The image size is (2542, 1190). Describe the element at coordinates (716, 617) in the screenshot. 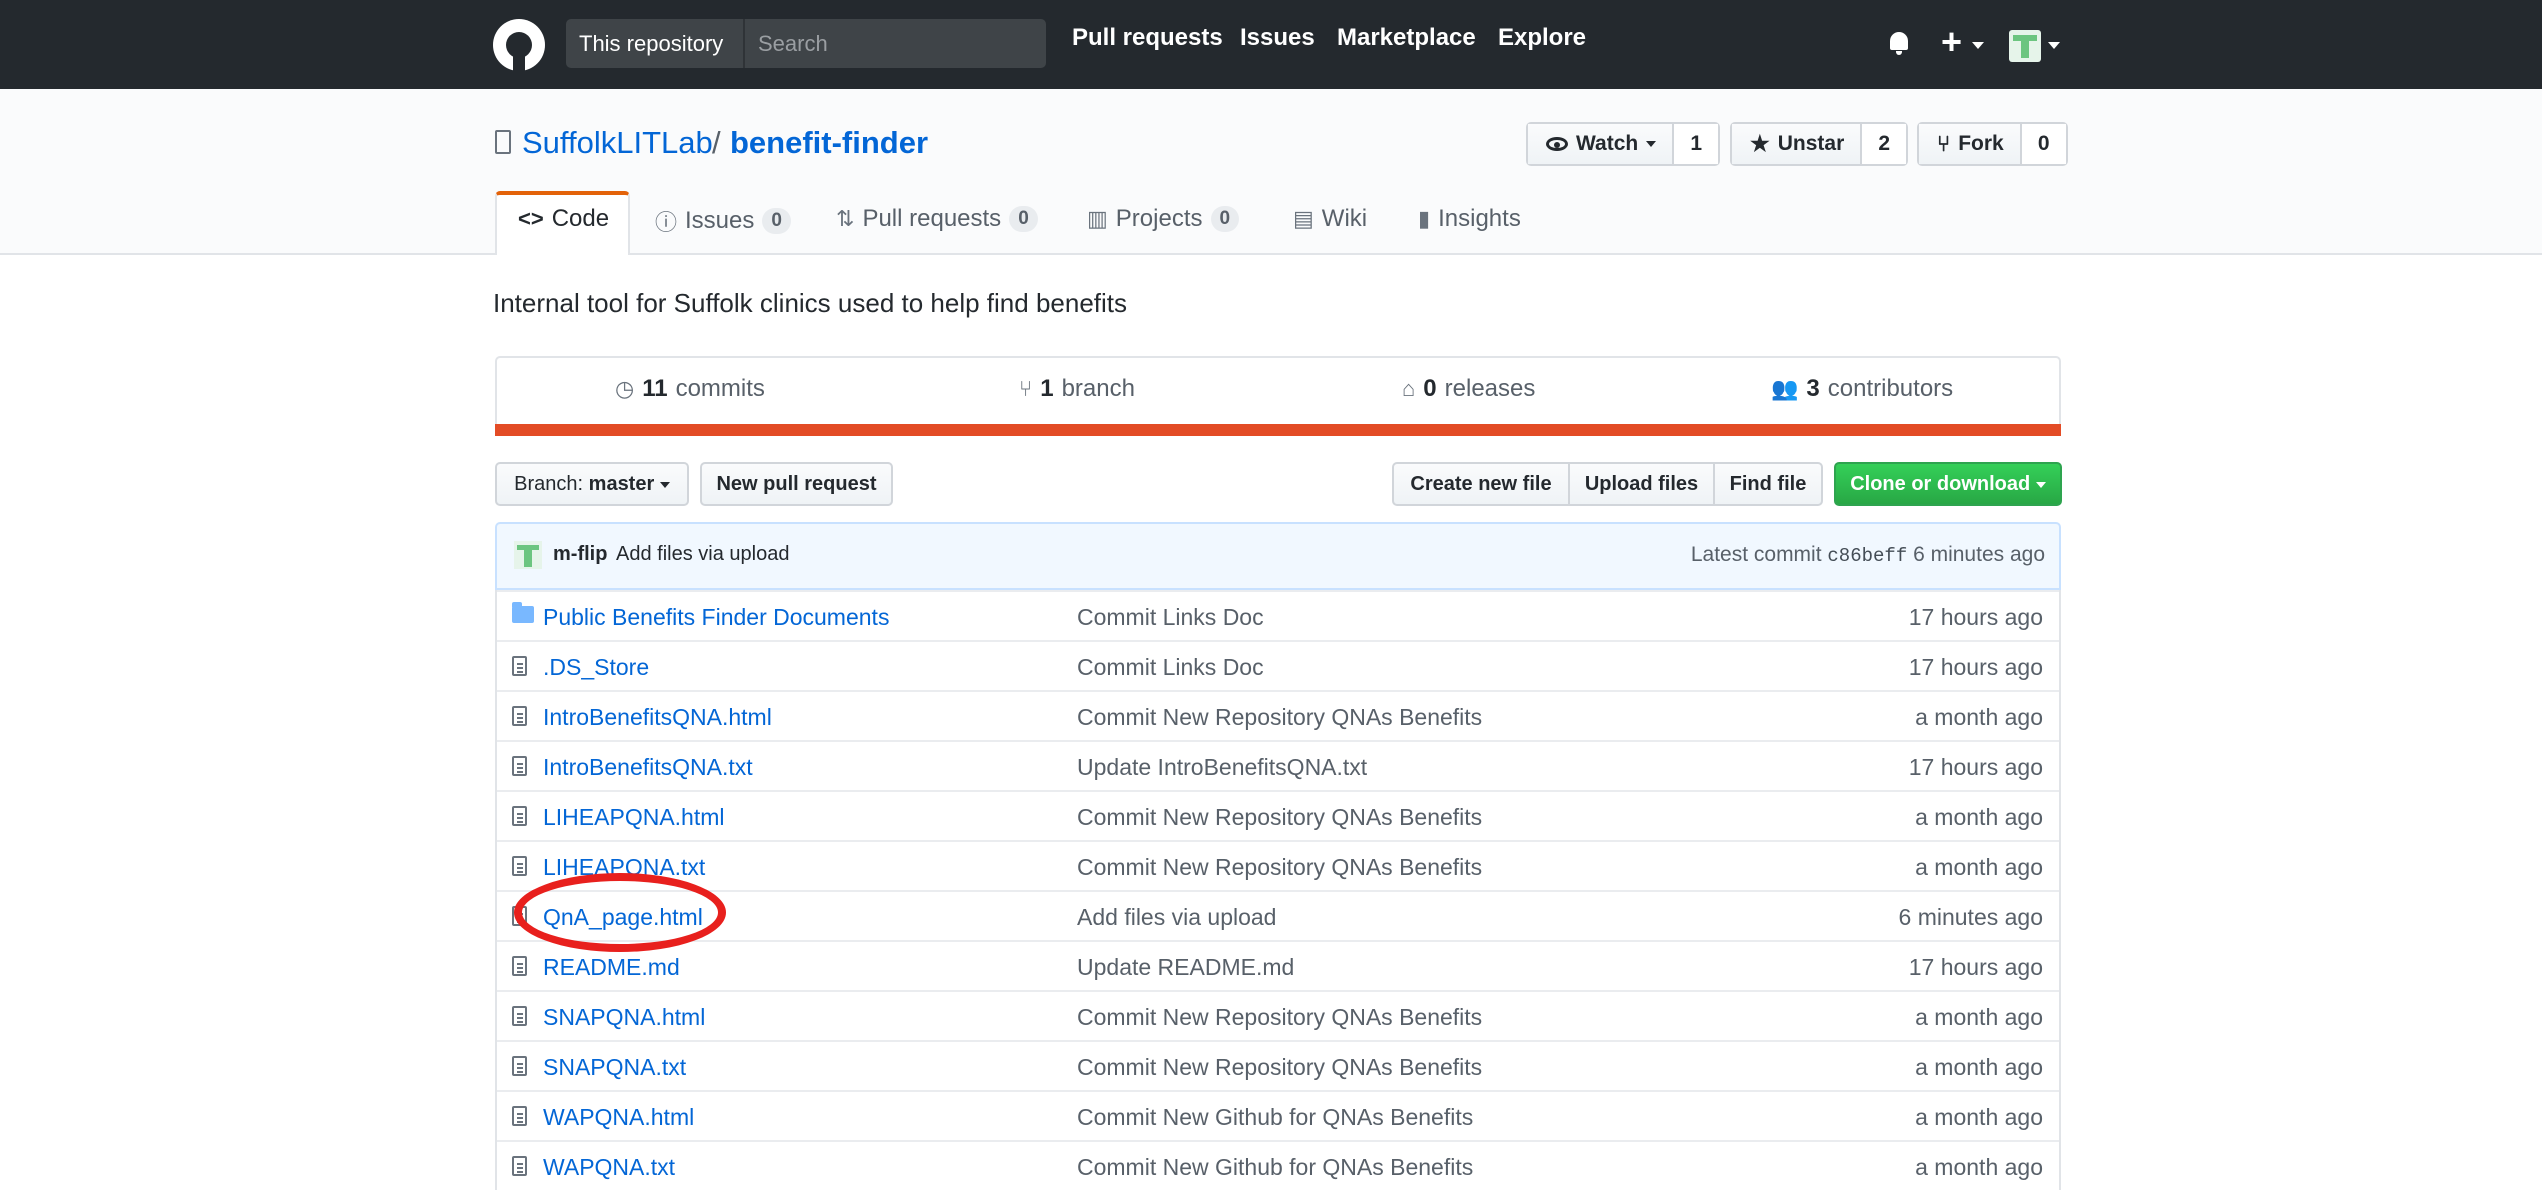

I see `file-name-link: Public Benefits Finder Documents` at that location.